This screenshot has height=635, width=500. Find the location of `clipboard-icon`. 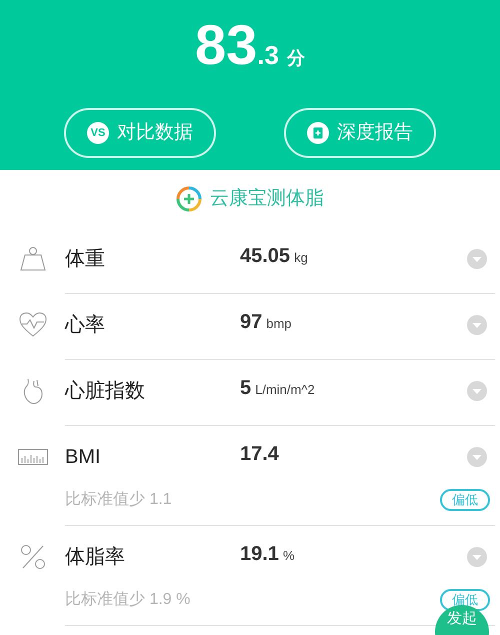

clipboard-icon is located at coordinates (318, 133).